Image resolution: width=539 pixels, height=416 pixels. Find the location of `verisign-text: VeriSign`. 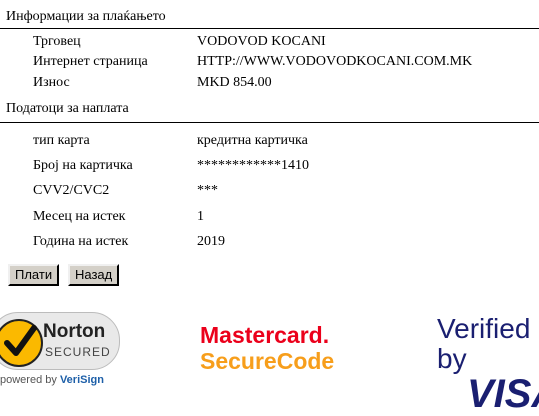

verisign-text: VeriSign is located at coordinates (81, 380).